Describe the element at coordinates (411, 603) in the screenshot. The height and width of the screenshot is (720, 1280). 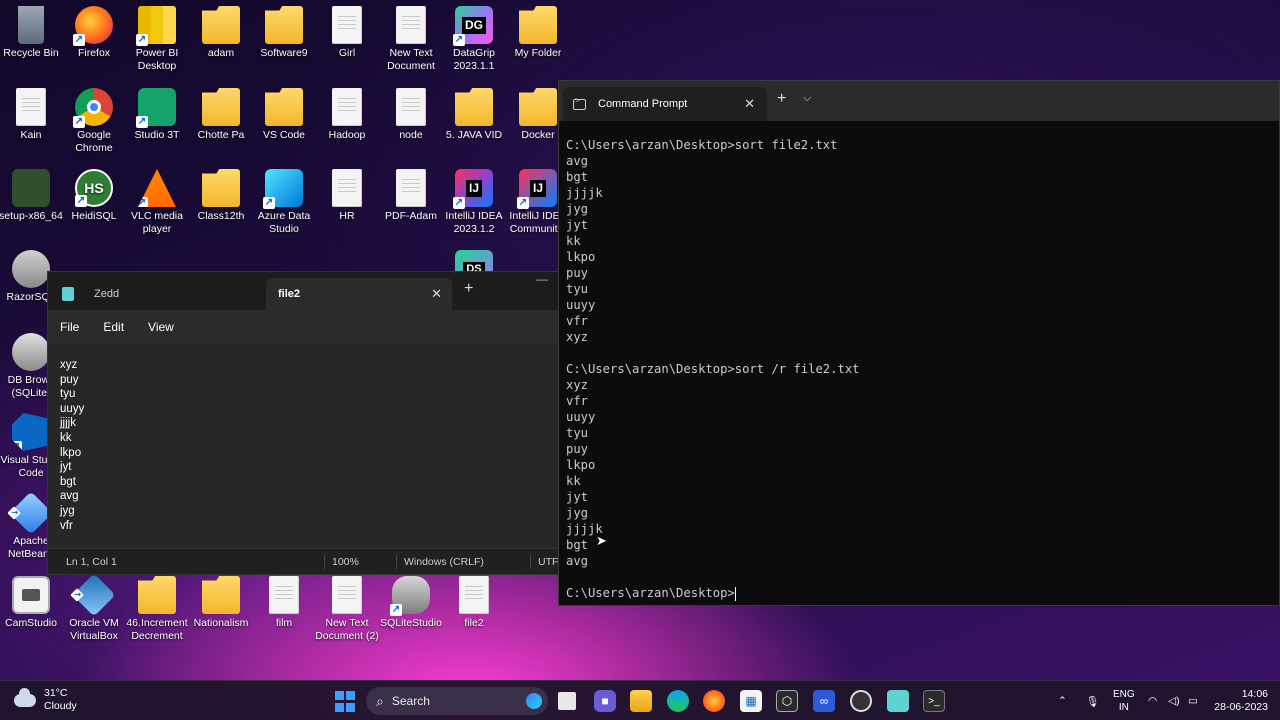
I see `desktop-icon-sqlitestudio: SQLiteStudio` at that location.